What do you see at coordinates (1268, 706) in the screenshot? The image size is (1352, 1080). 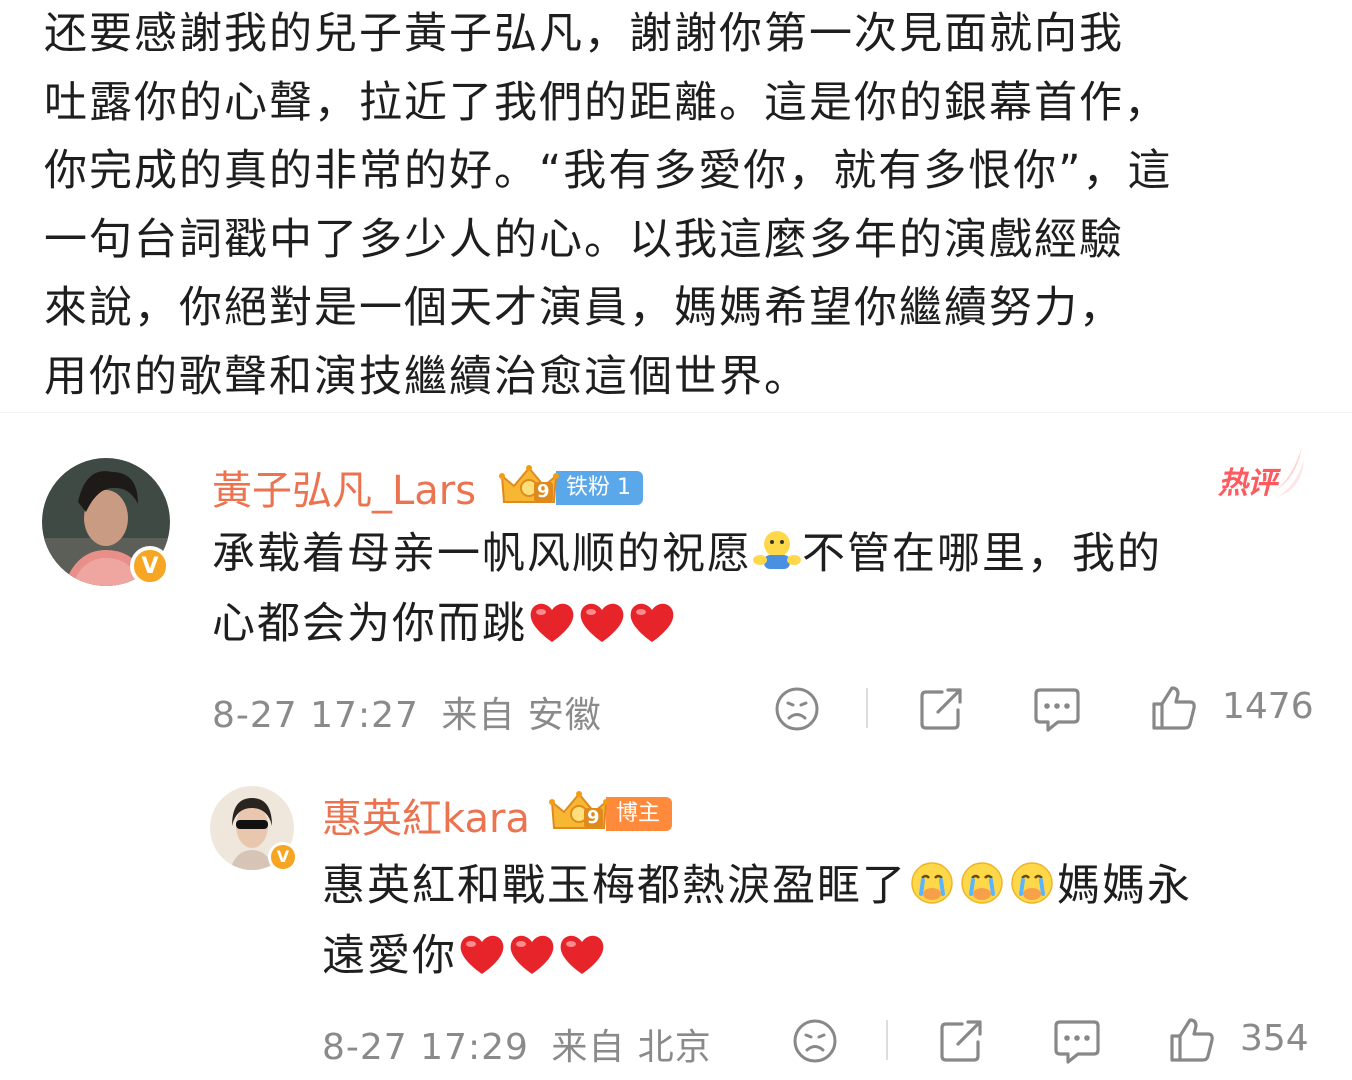 I see `like-count: 1476` at bounding box center [1268, 706].